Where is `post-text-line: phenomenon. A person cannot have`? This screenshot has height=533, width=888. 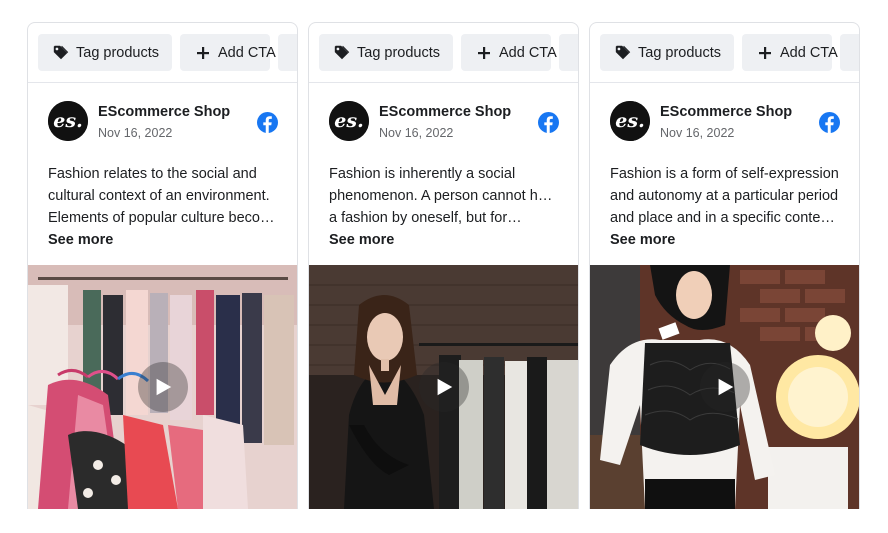 post-text-line: phenomenon. A person cannot have is located at coordinates (443, 196).